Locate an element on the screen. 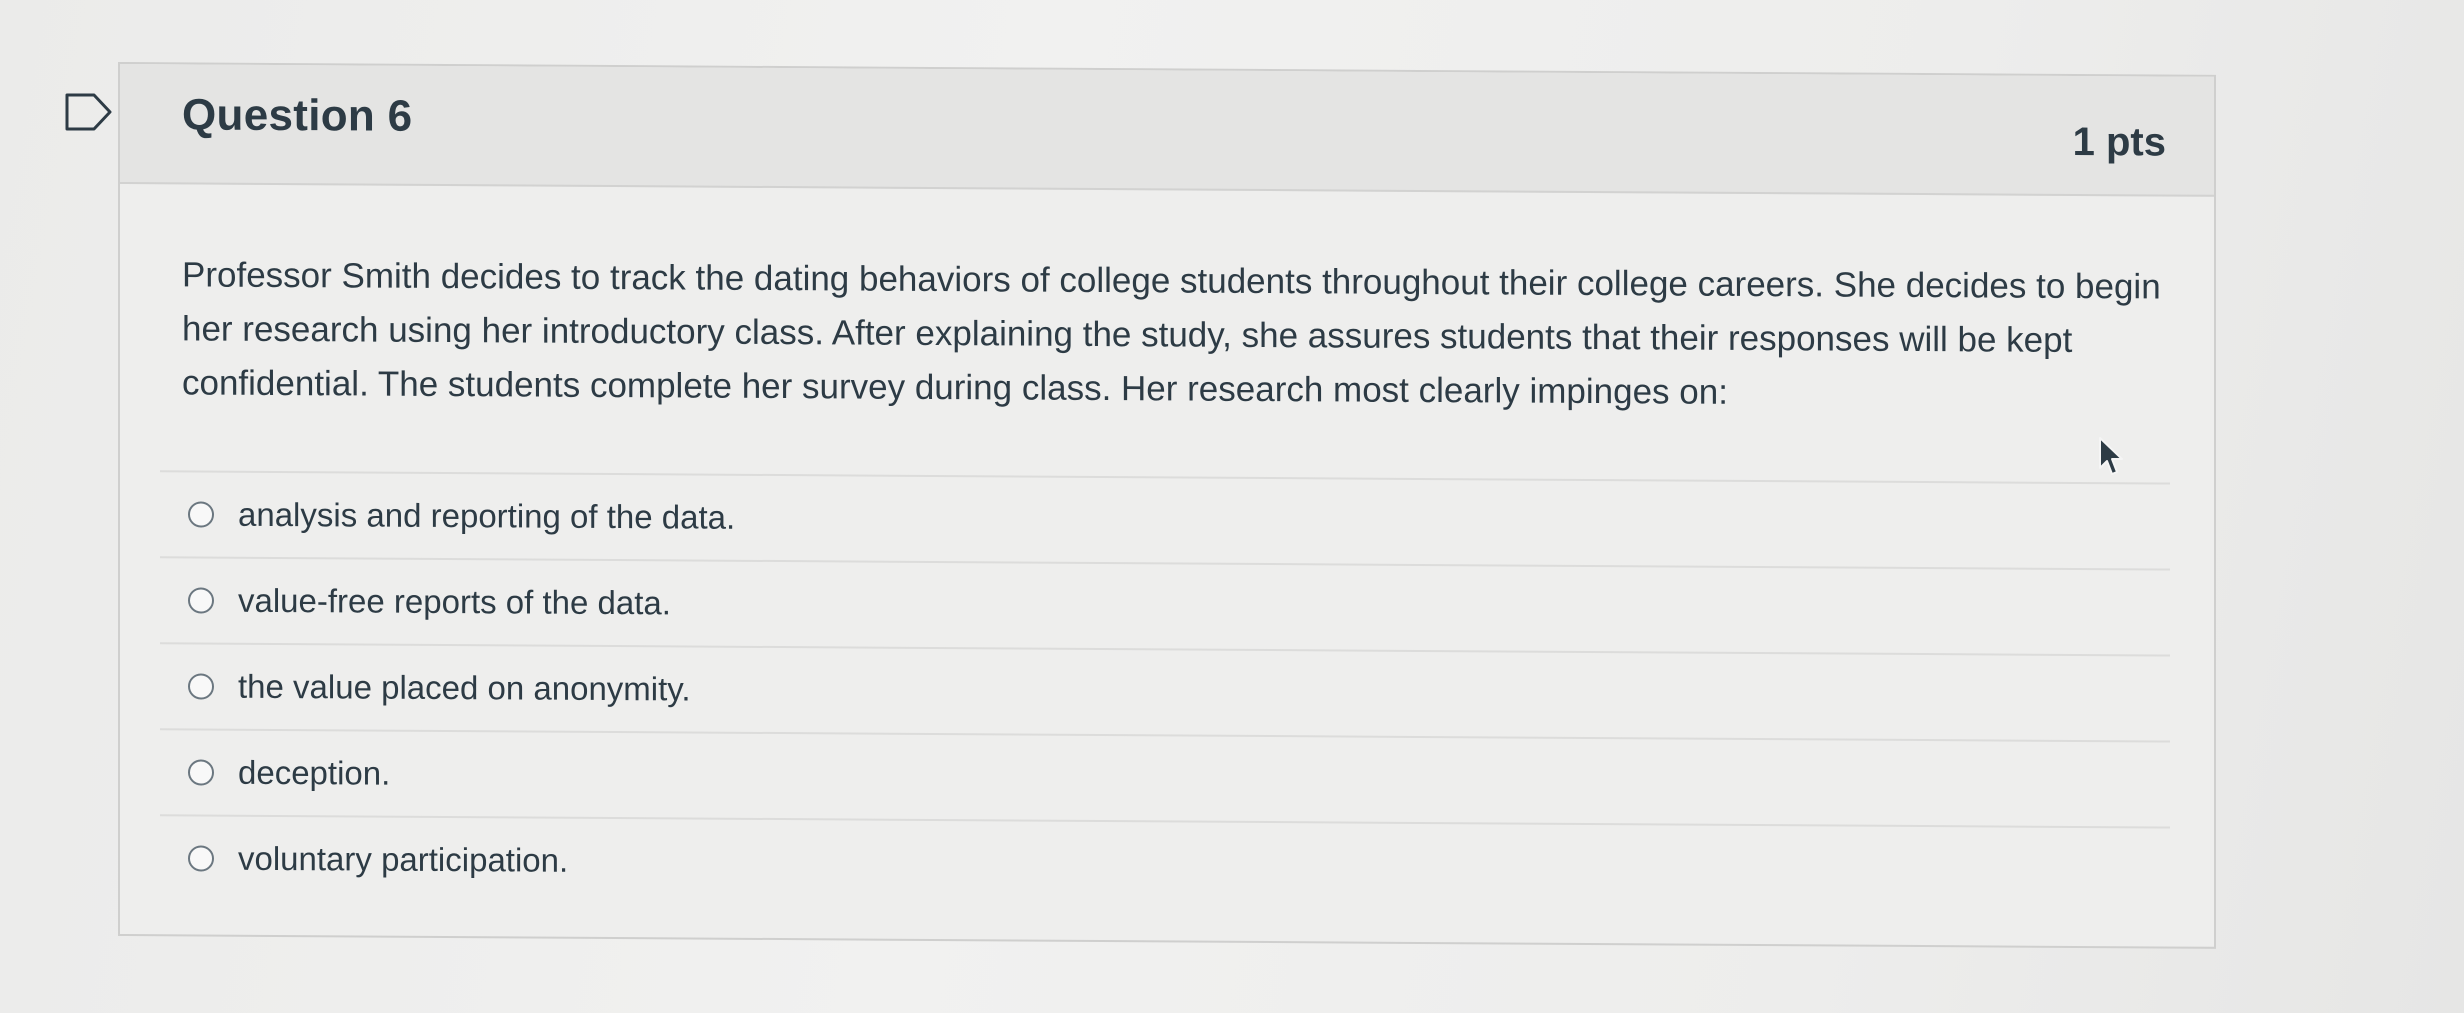 This screenshot has height=1013, width=2464. question-header: Question 6 1 pts is located at coordinates (1167, 130).